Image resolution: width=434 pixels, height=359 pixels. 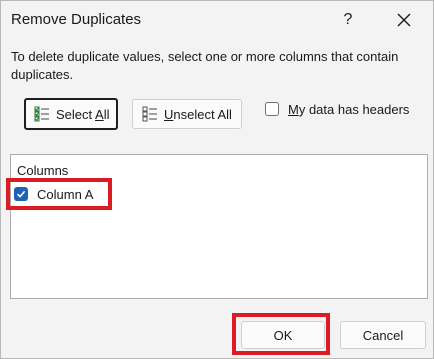 I want to click on headers-checkbox-row: My data has headers, so click(x=337, y=109).